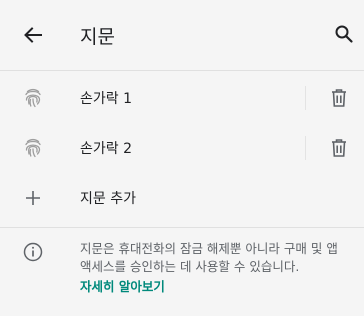 Image resolution: width=364 pixels, height=316 pixels. Describe the element at coordinates (344, 34) in the screenshot. I see `search-icon` at that location.